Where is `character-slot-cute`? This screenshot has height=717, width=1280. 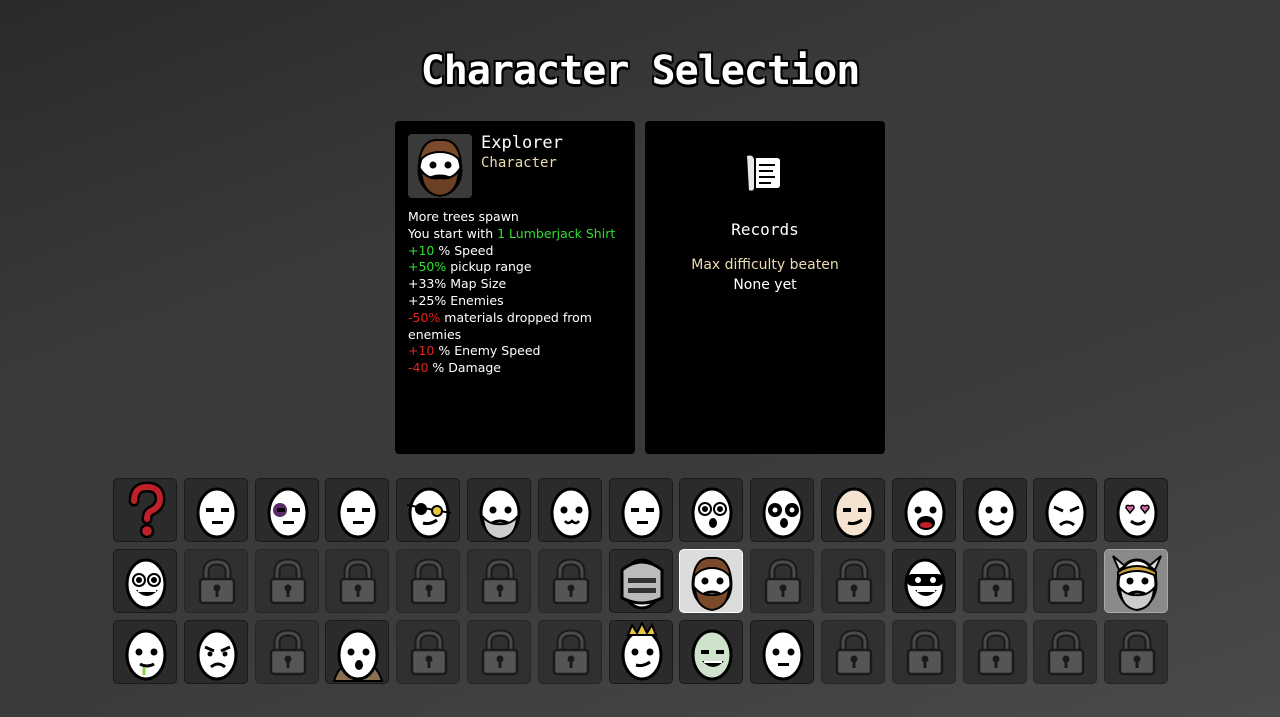
character-slot-cute is located at coordinates (569, 510).